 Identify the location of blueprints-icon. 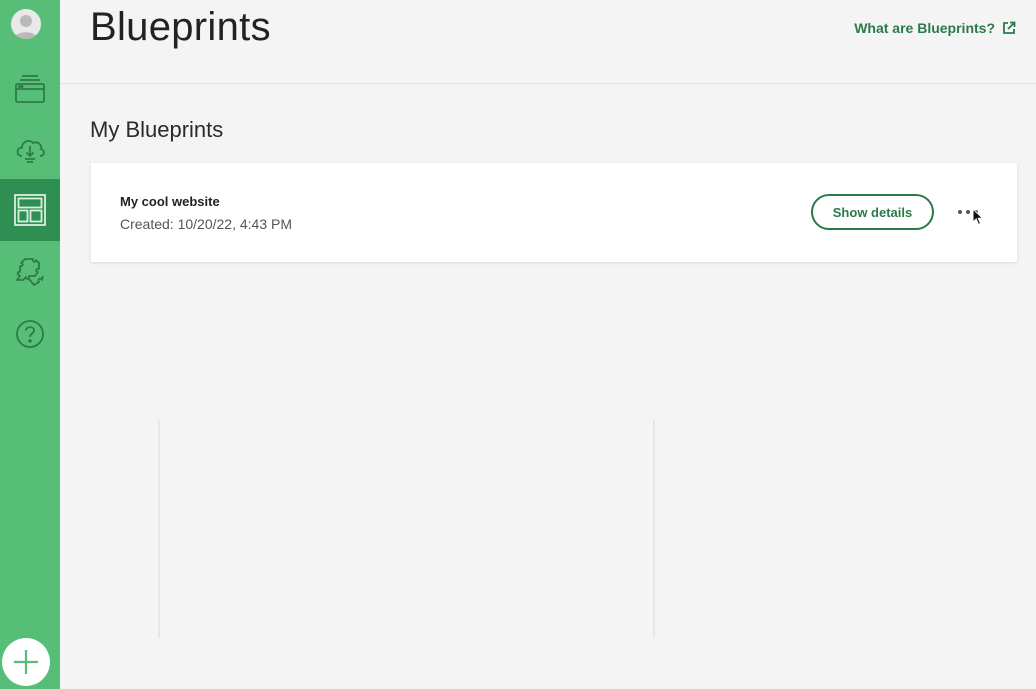
(30, 210).